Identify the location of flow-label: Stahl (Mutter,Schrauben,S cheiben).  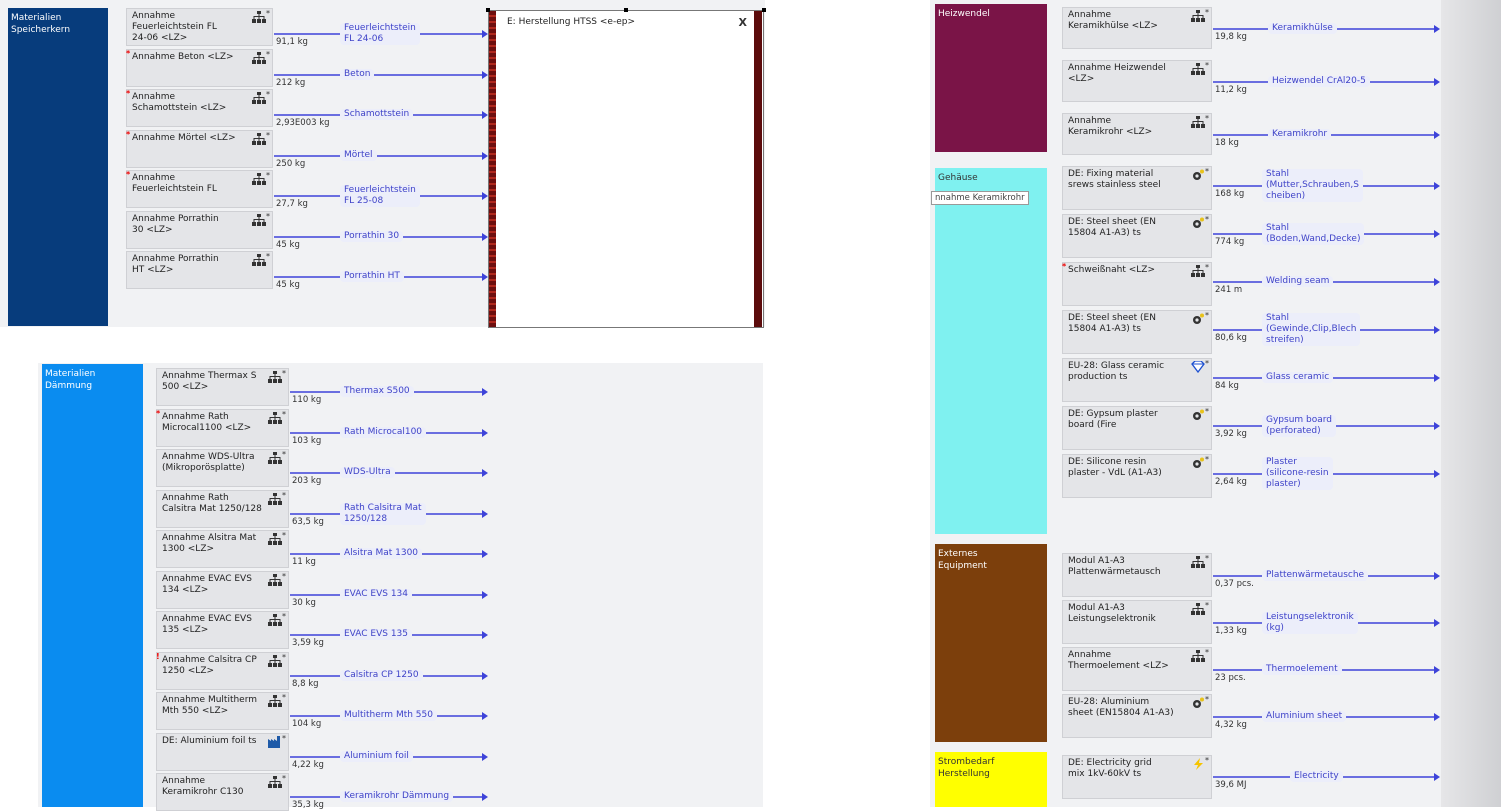
(1312, 185).